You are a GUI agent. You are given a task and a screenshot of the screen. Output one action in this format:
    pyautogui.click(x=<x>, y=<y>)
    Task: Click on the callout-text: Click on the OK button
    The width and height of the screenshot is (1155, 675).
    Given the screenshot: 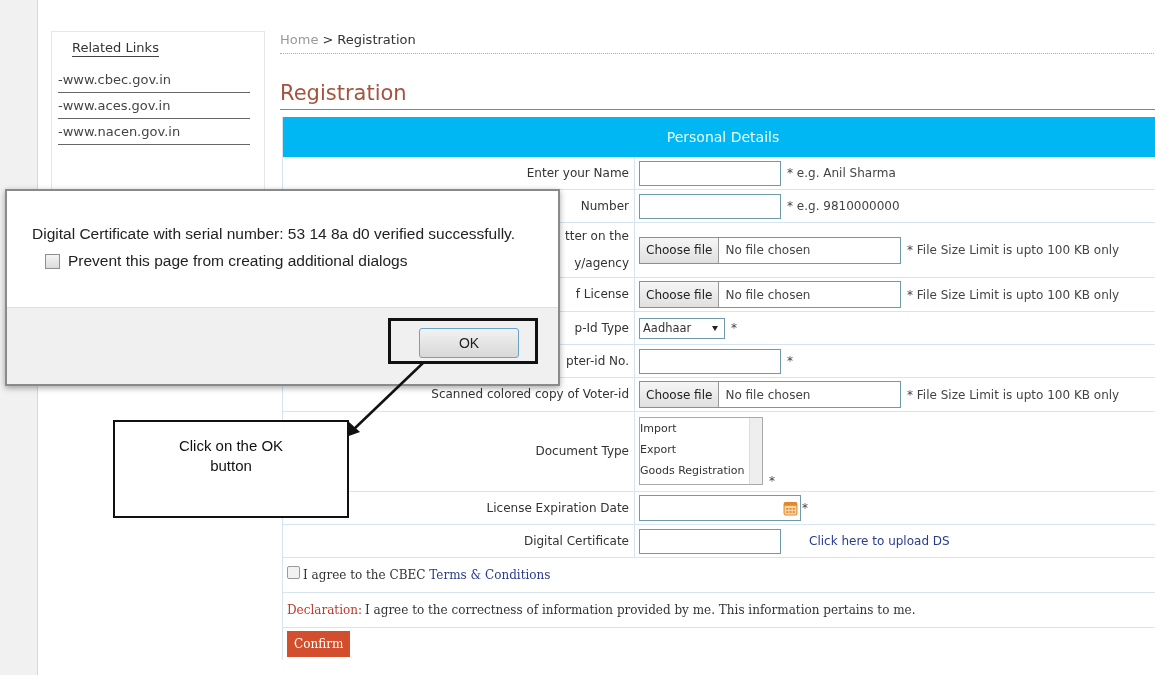 What is the action you would take?
    pyautogui.click(x=231, y=469)
    